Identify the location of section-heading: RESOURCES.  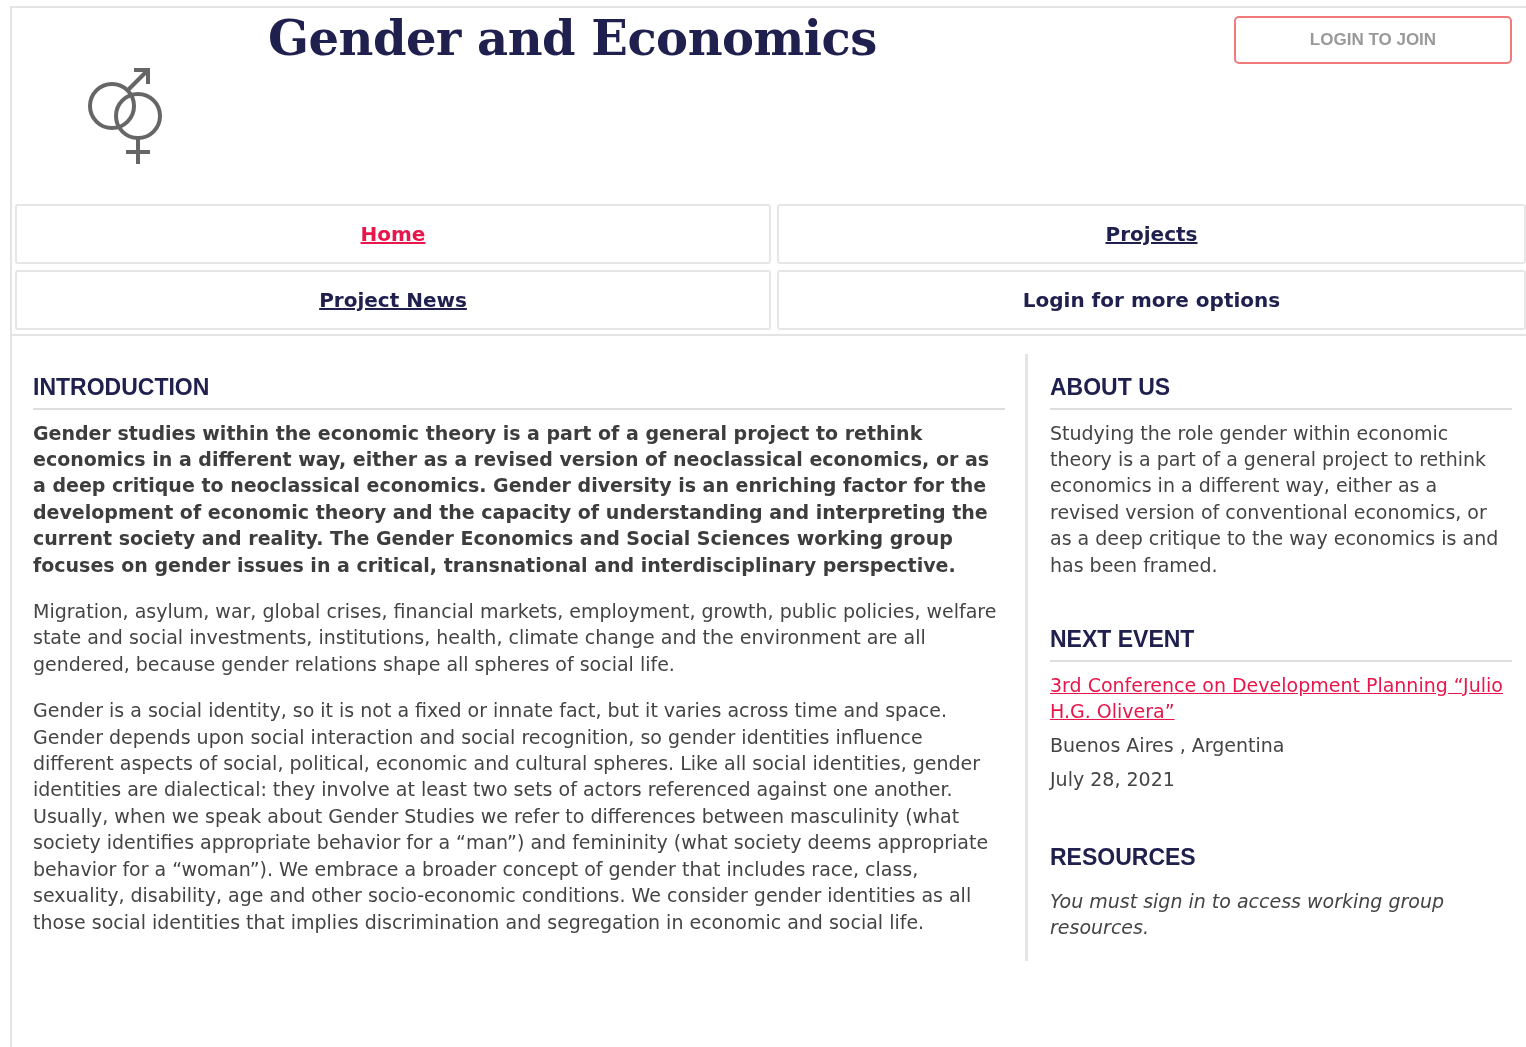
(1123, 858).